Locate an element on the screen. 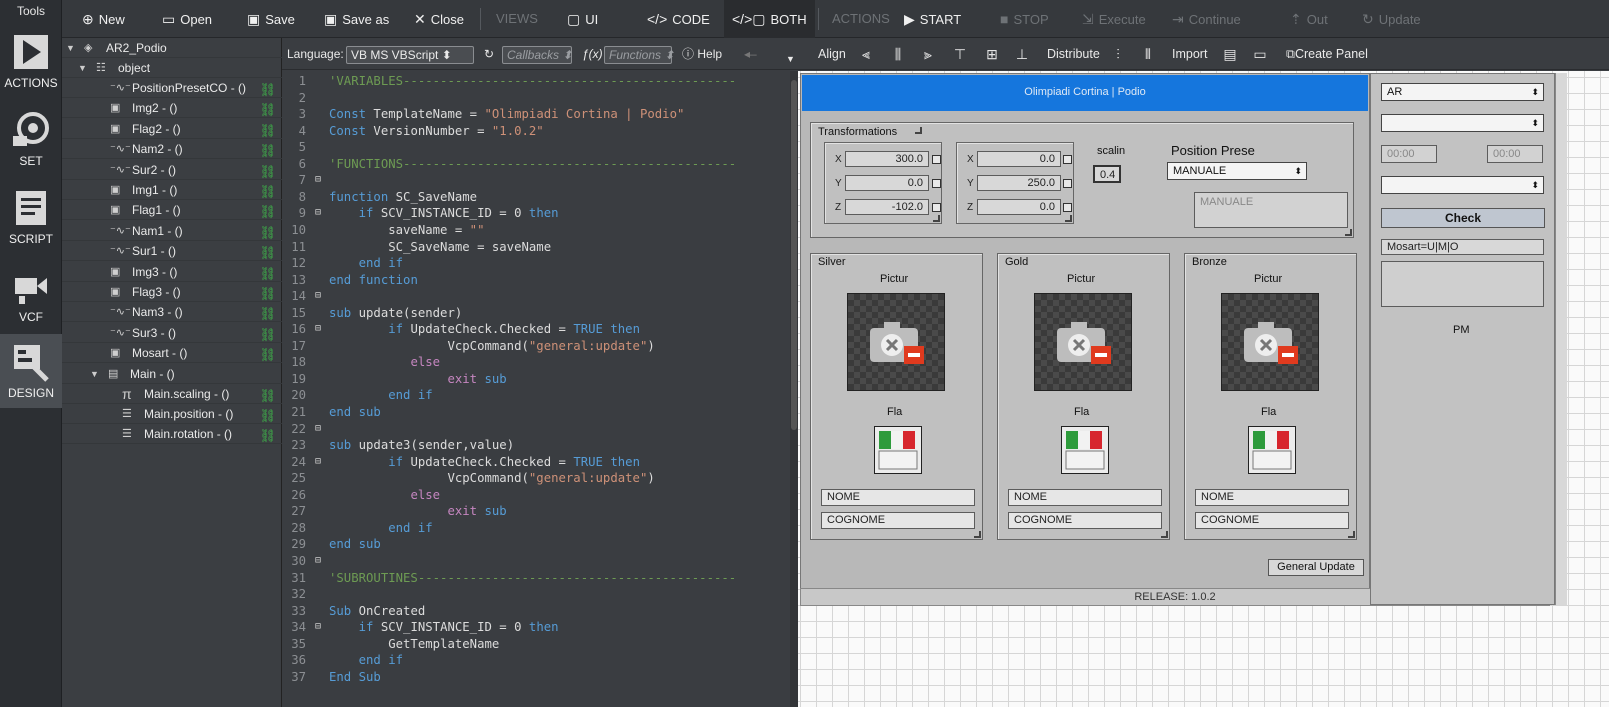 The width and height of the screenshot is (1609, 707). tree-object-row: ▼ ☷ object is located at coordinates (172, 68).